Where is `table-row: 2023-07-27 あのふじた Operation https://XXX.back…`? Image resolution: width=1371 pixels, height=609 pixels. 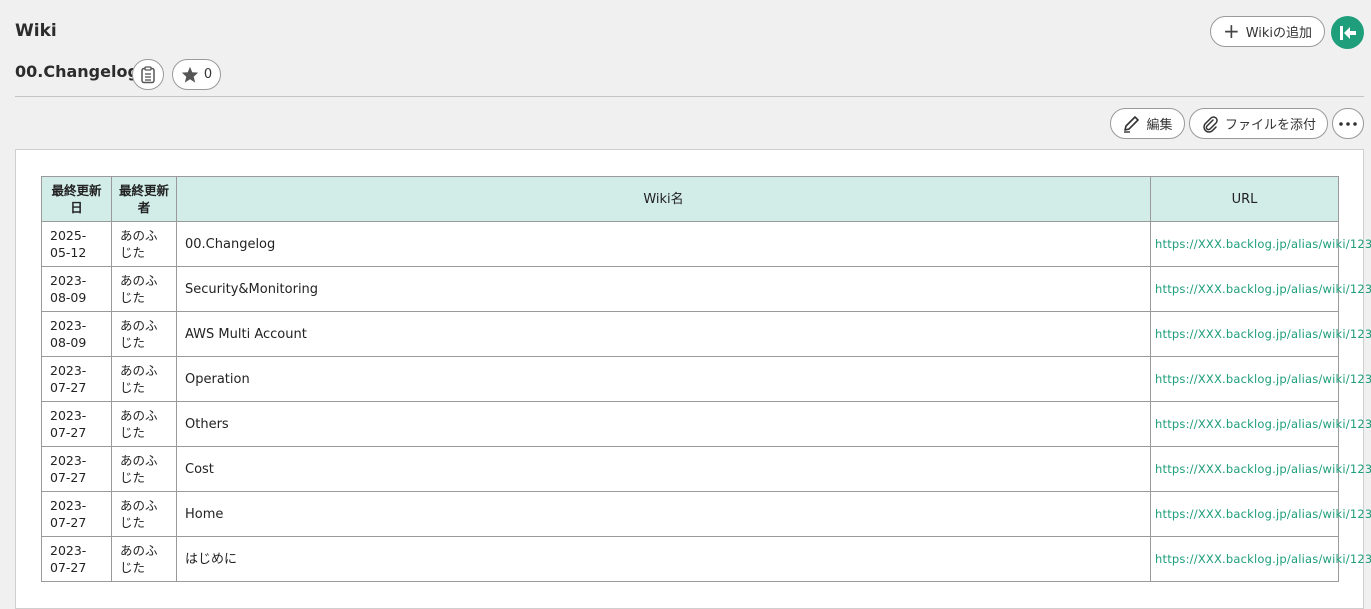 table-row: 2023-07-27 あのふじた Operation https://XXX.back… is located at coordinates (706, 379).